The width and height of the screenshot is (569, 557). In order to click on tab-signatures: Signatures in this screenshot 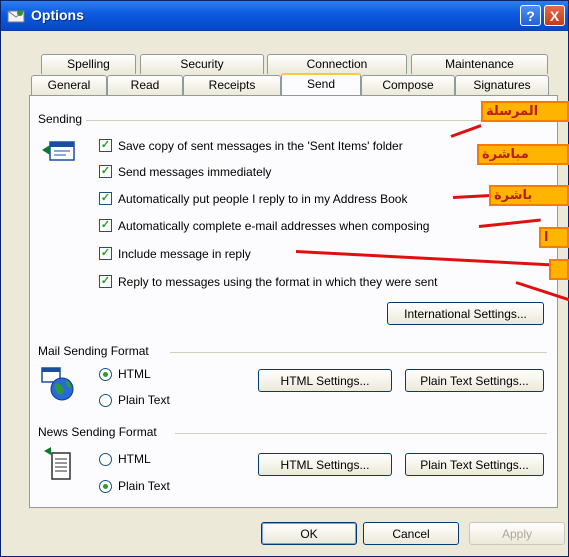, I will do `click(502, 85)`.